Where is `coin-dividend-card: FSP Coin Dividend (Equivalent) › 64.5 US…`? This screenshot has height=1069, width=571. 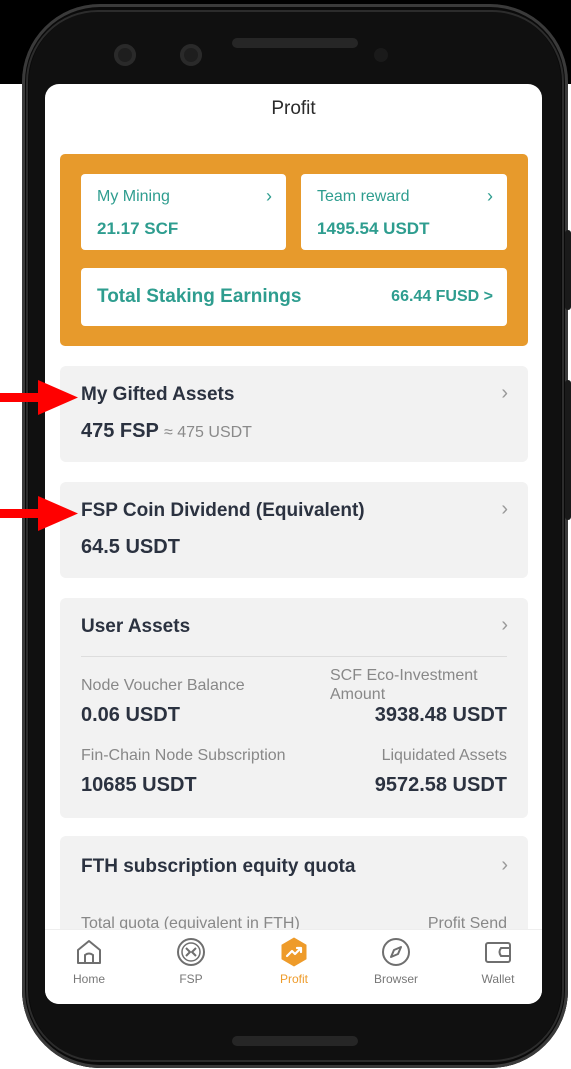 coin-dividend-card: FSP Coin Dividend (Equivalent) › 64.5 US… is located at coordinates (294, 530).